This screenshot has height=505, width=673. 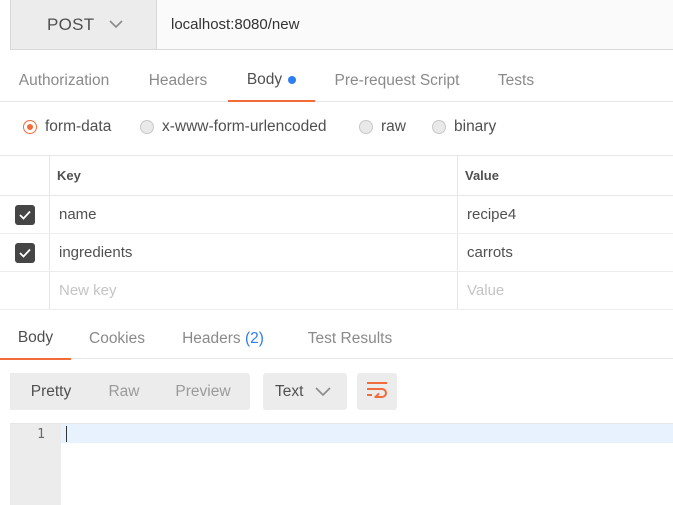 I want to click on response-toolbar: Pretty Raw Preview Text, so click(x=203, y=391).